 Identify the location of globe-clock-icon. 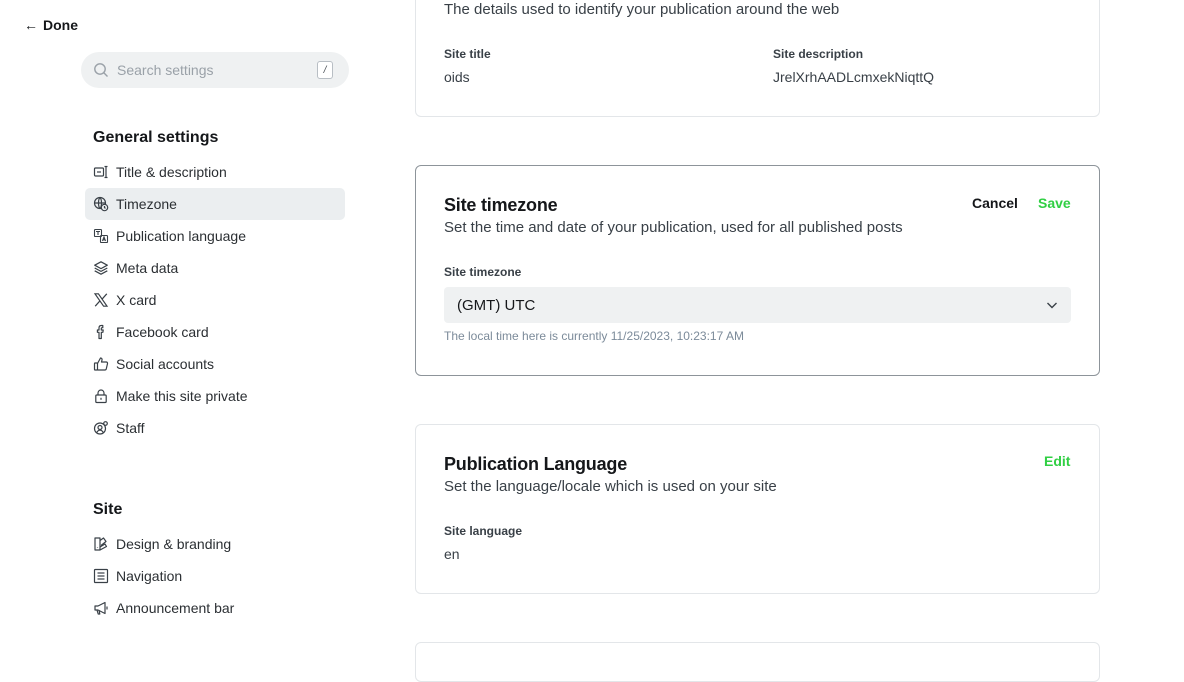
(101, 204).